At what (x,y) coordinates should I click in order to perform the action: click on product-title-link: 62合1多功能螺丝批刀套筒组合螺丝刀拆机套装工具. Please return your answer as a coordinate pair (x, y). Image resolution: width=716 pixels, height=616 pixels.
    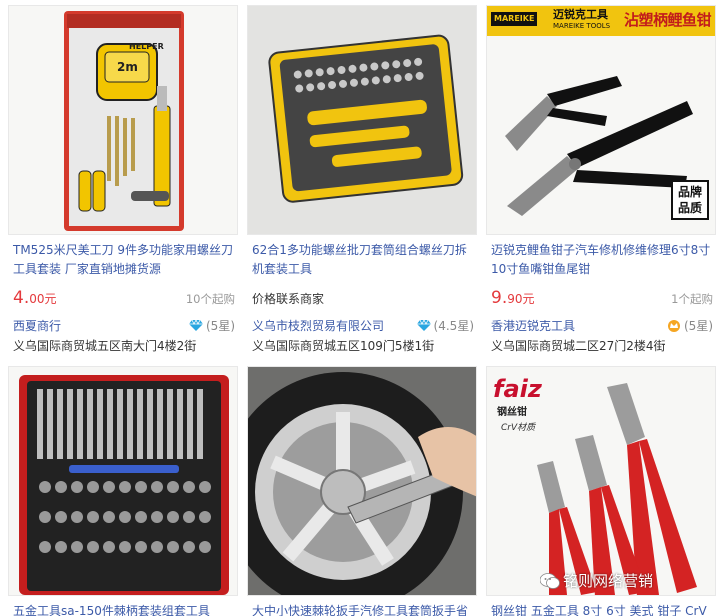
    Looking at the image, I should click on (364, 260).